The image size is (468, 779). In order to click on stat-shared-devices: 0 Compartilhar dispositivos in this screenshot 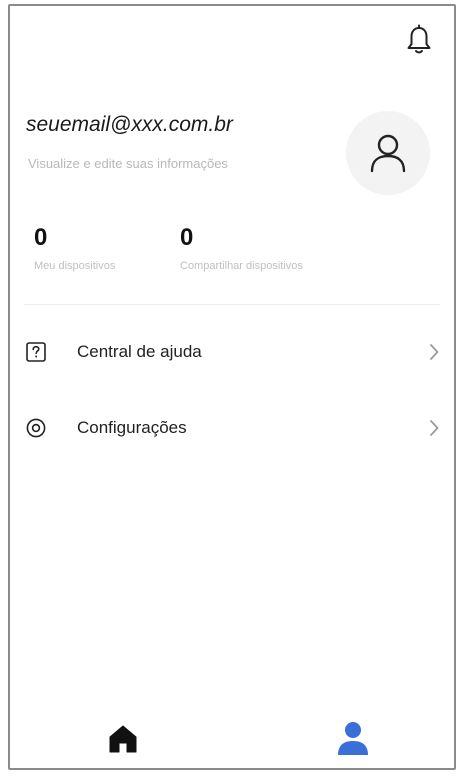, I will do `click(241, 248)`.